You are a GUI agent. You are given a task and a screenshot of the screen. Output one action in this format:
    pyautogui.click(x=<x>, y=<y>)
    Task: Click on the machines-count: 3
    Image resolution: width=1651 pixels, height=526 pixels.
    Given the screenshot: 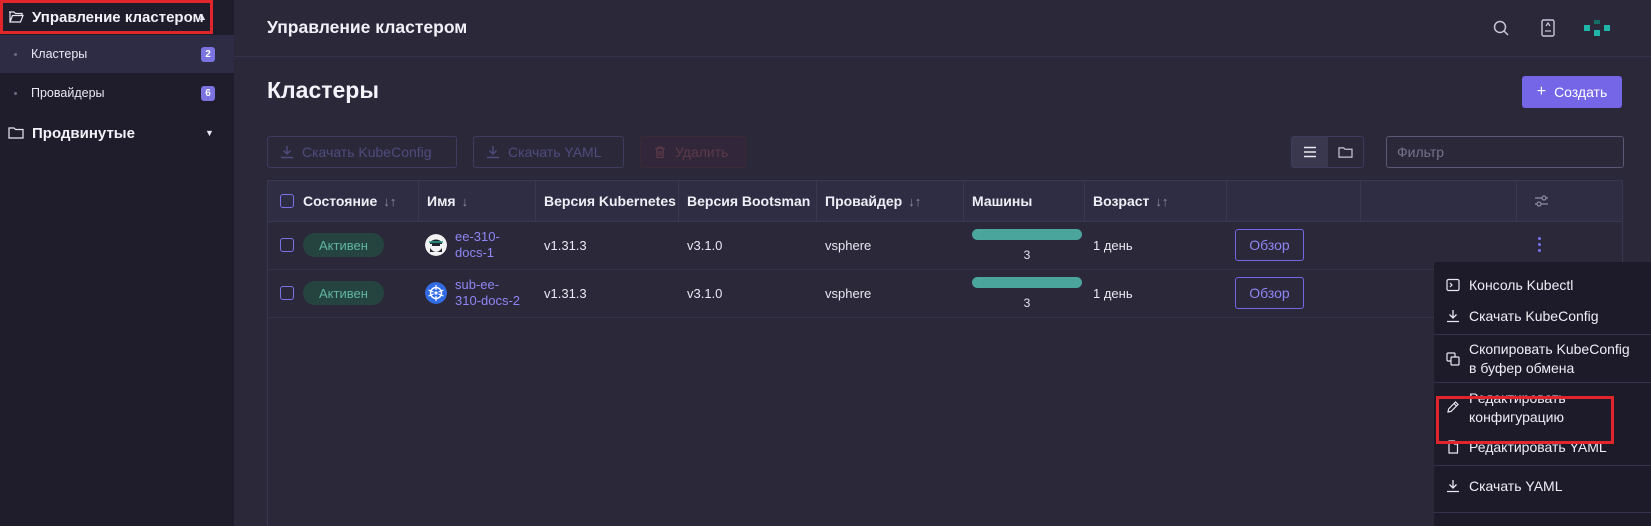 What is the action you would take?
    pyautogui.click(x=1027, y=302)
    